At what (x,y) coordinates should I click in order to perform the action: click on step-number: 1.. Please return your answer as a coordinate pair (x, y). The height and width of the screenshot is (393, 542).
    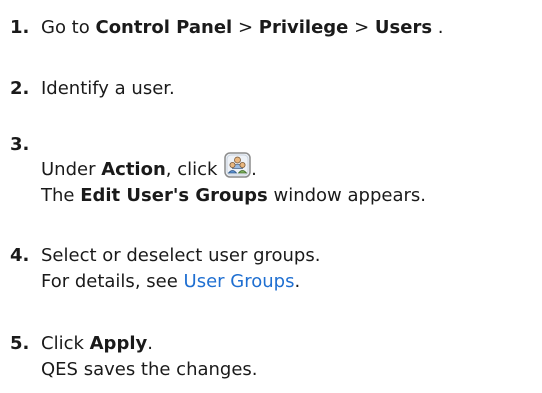
    Looking at the image, I should click on (20, 27).